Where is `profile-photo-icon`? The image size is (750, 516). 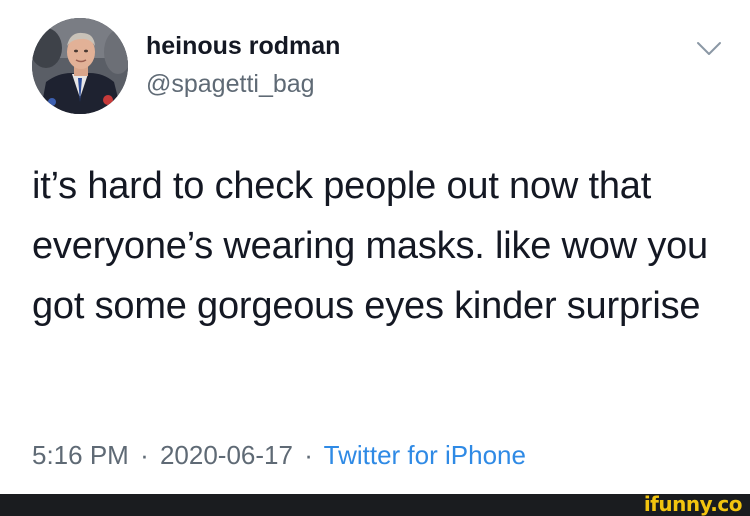
profile-photo-icon is located at coordinates (80, 66).